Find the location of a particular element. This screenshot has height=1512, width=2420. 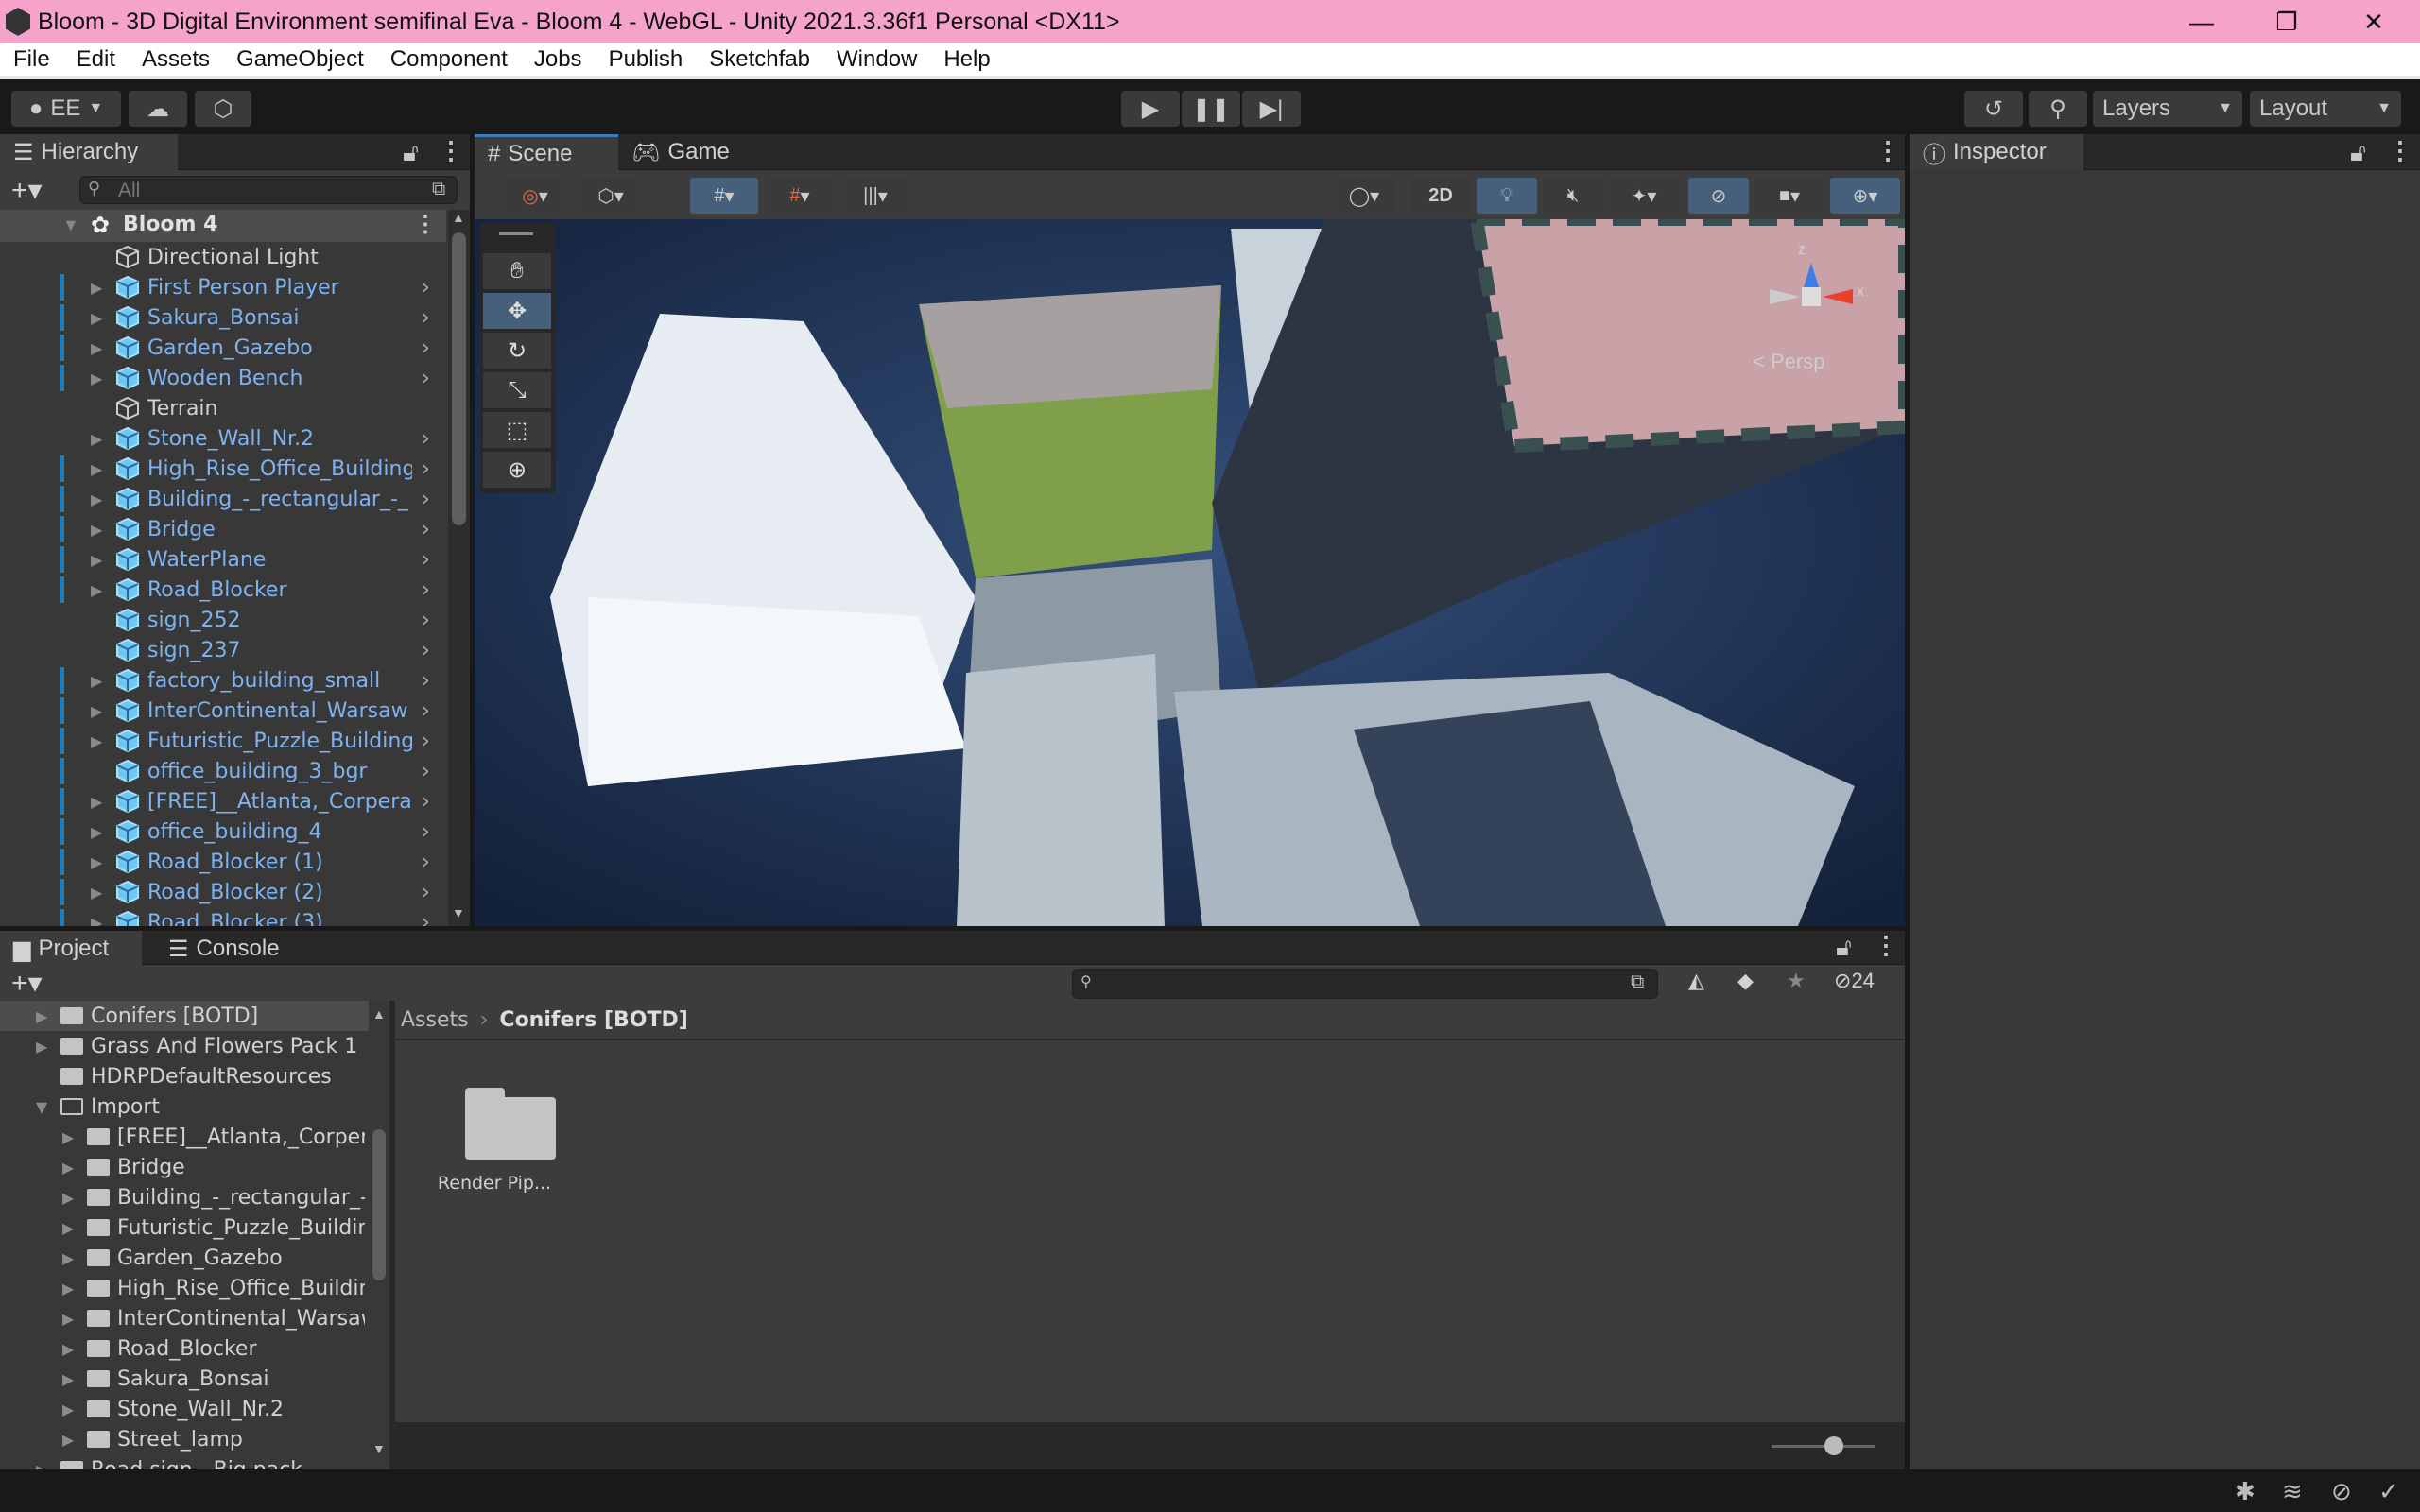

hierarchy-item: ▶ Wooden Bench › is located at coordinates (222, 378).